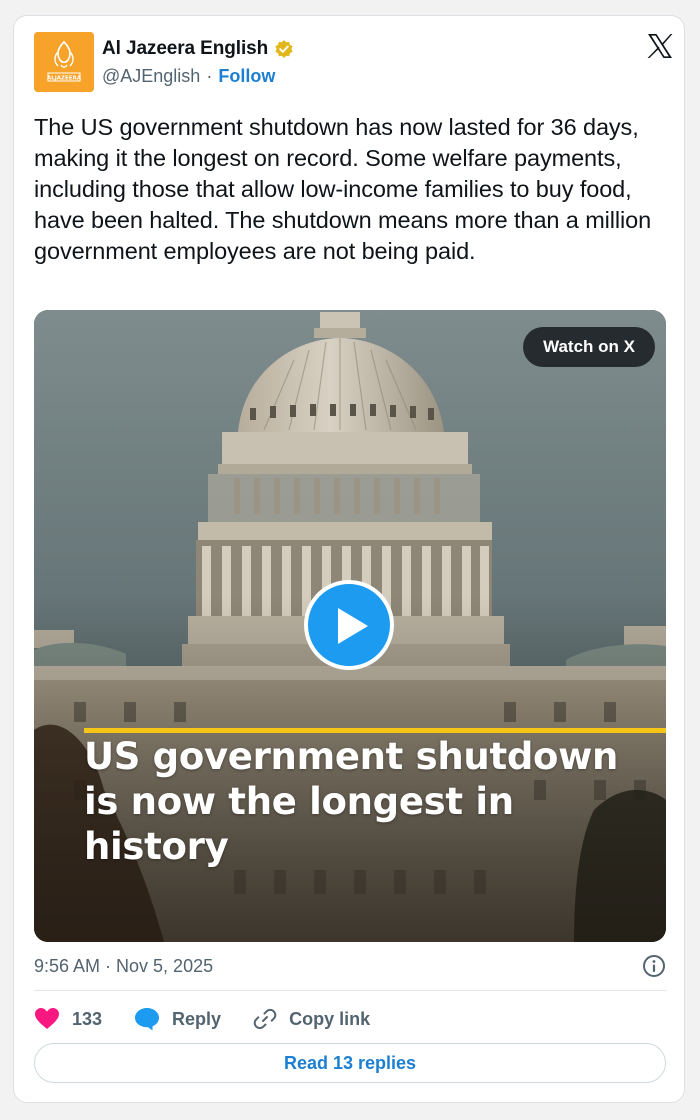 The width and height of the screenshot is (700, 1120). I want to click on watch-on-x-button: Watch on X, so click(589, 347).